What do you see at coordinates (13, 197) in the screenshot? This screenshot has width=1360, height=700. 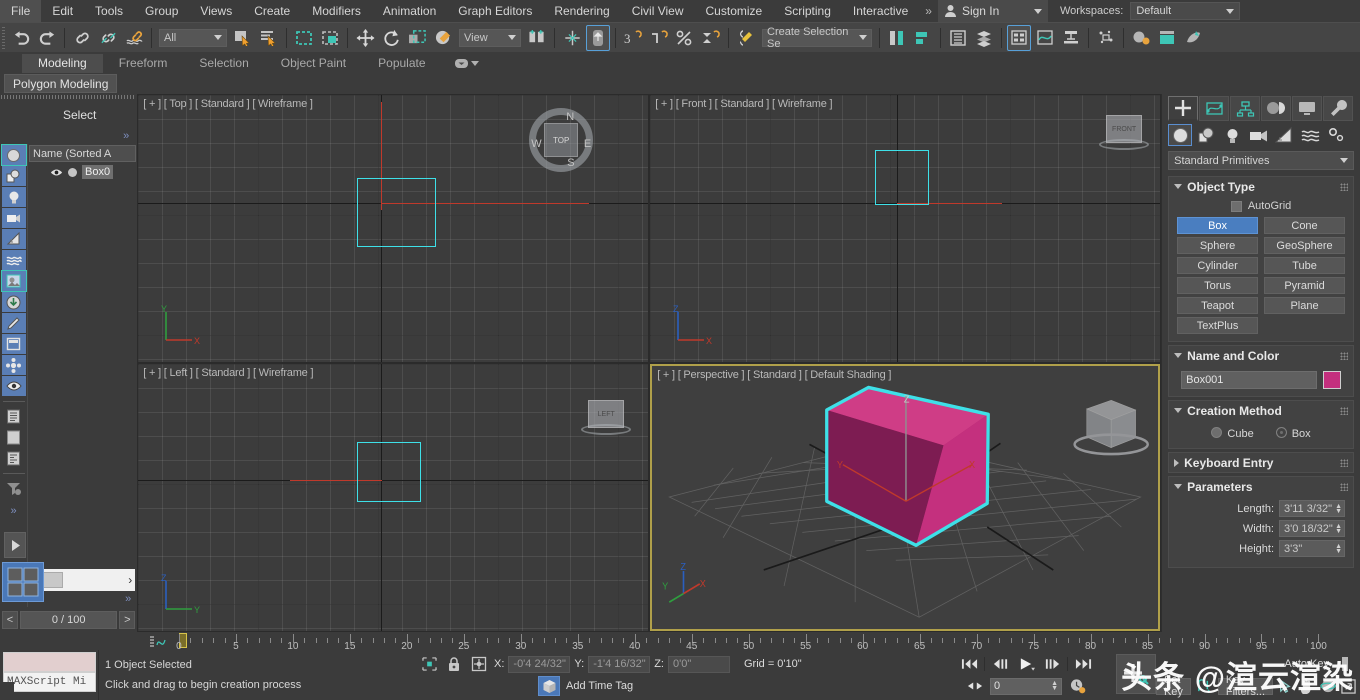 I see `se-icon-lights` at bounding box center [13, 197].